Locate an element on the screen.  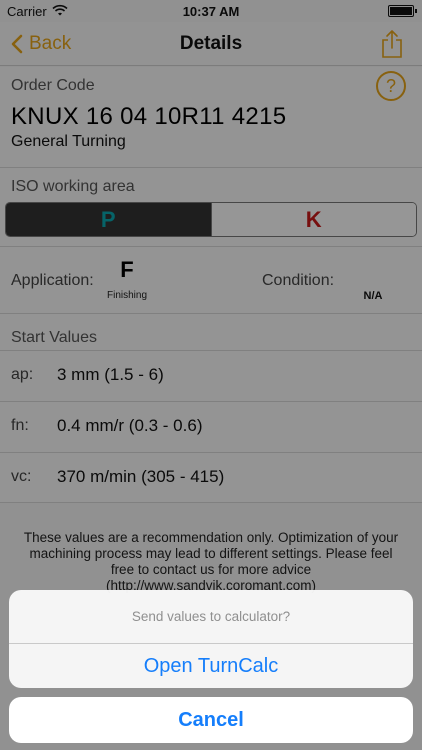
cancel-button: Cancel is located at coordinates (211, 720).